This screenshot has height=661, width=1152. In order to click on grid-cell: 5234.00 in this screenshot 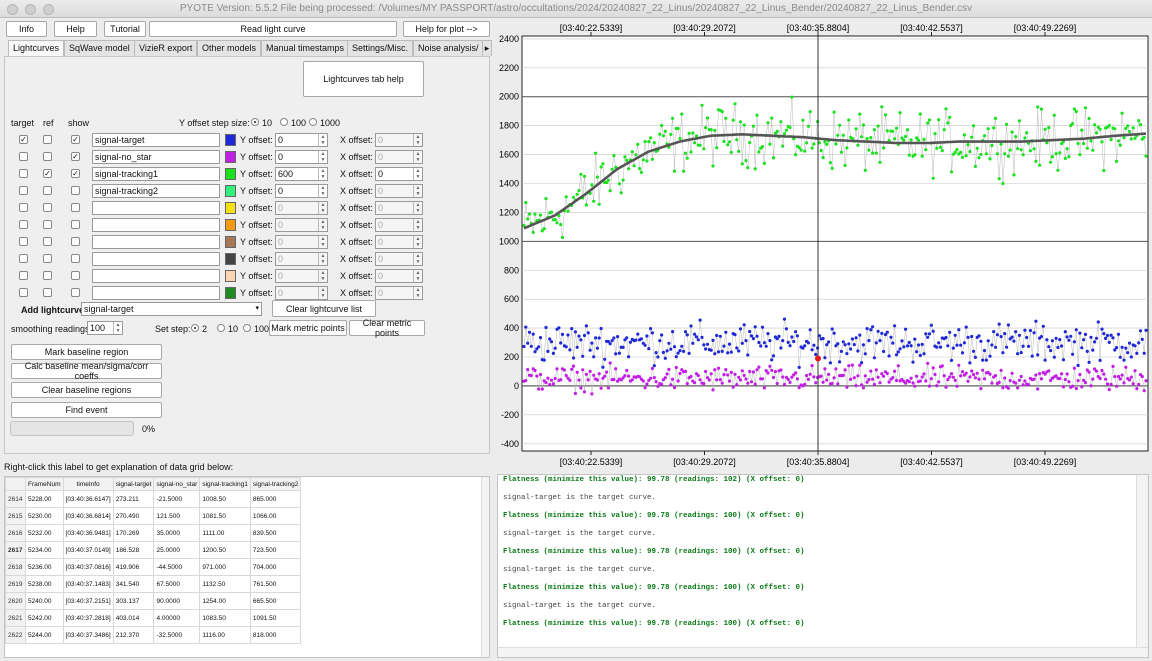, I will do `click(44, 550)`.